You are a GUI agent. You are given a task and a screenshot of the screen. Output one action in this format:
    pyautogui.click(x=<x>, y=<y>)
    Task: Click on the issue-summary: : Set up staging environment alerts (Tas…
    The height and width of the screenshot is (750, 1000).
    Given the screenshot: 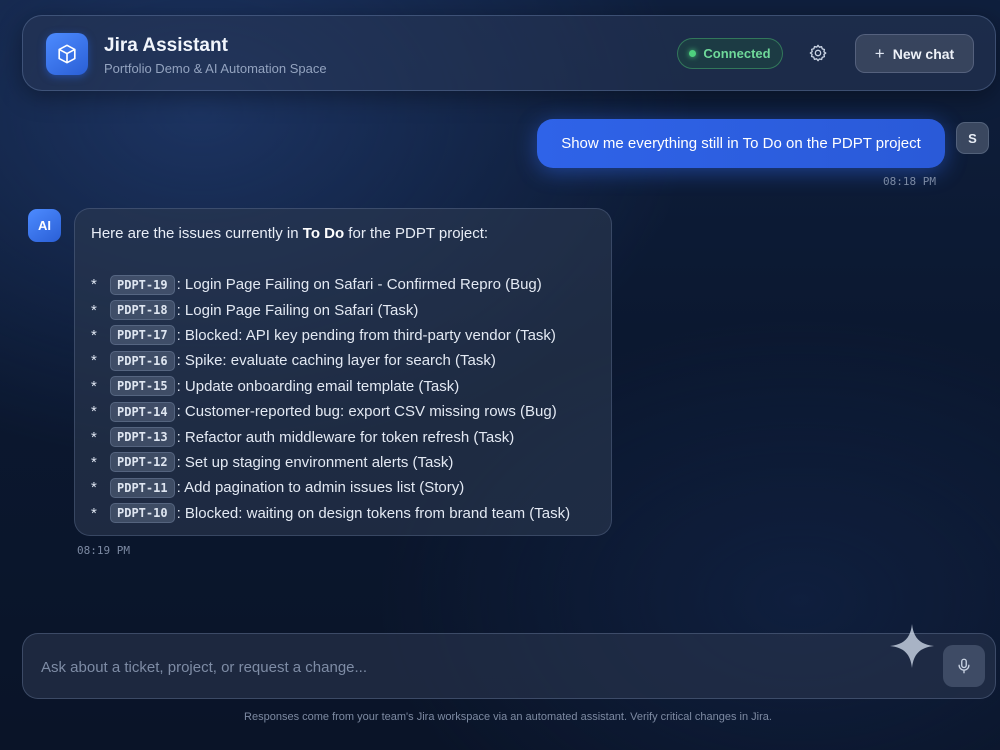 What is the action you would take?
    pyautogui.click(x=315, y=462)
    